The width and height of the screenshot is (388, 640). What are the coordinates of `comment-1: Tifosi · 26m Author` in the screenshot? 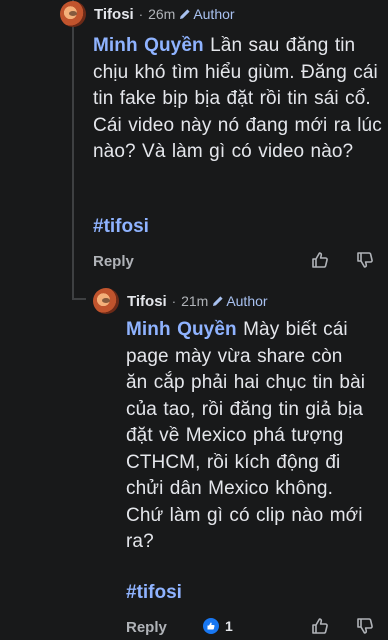 It's located at (224, 14).